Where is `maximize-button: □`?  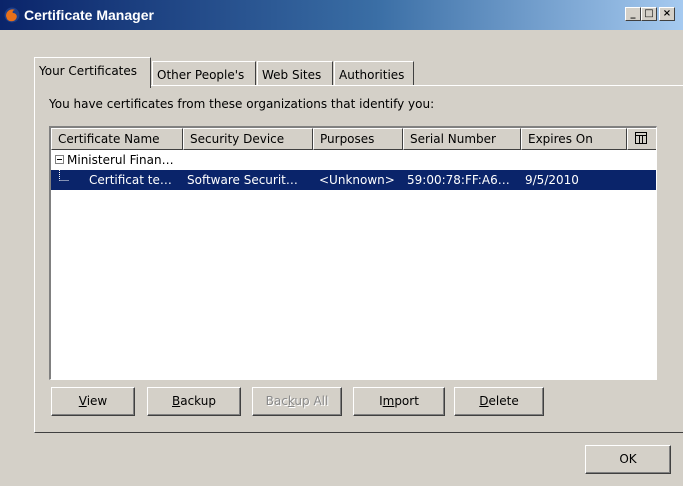 maximize-button: □ is located at coordinates (649, 14).